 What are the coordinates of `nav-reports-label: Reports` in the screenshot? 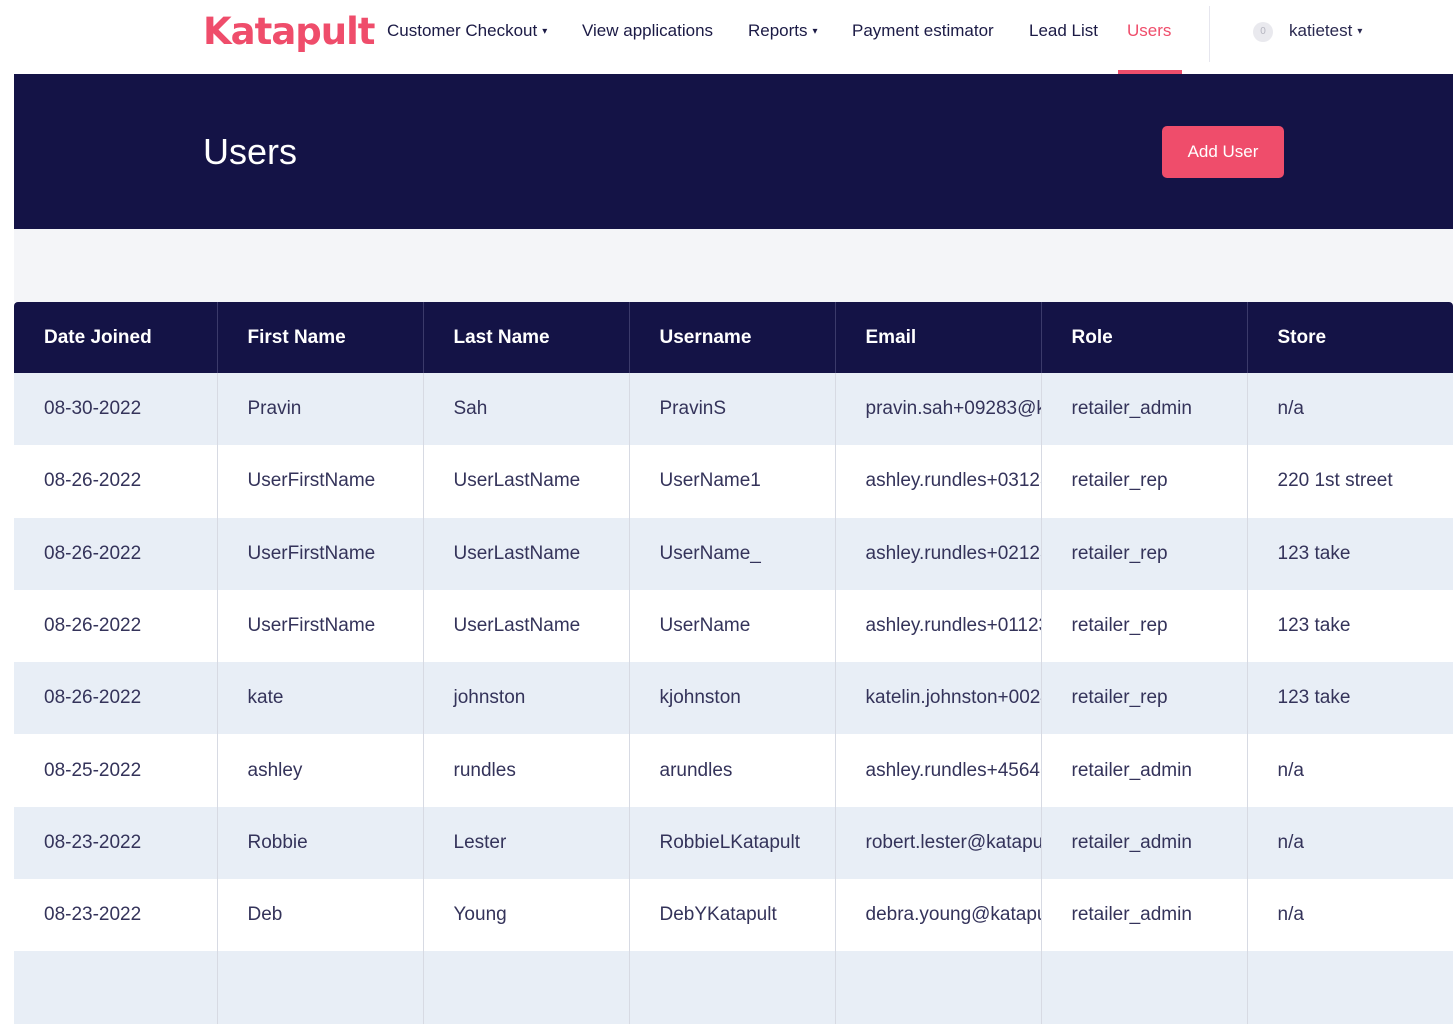 It's located at (778, 30).